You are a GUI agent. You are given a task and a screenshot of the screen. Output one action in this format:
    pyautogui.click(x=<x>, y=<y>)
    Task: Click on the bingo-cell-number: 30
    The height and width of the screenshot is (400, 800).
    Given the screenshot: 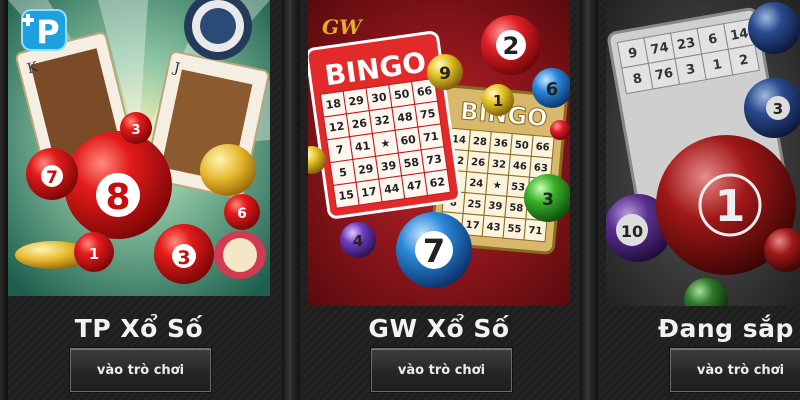 What is the action you would take?
    pyautogui.click(x=379, y=97)
    